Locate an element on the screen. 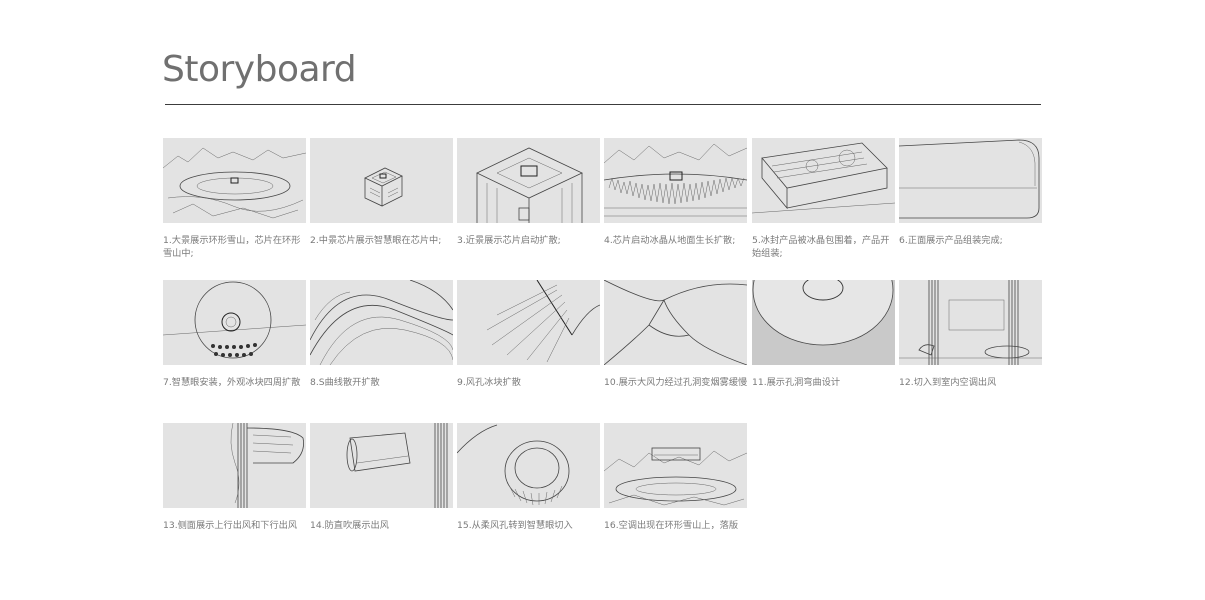  storyboard-frame-5: 5.冰封产品被冰晶包围着，产品开始组装; is located at coordinates (823, 199).